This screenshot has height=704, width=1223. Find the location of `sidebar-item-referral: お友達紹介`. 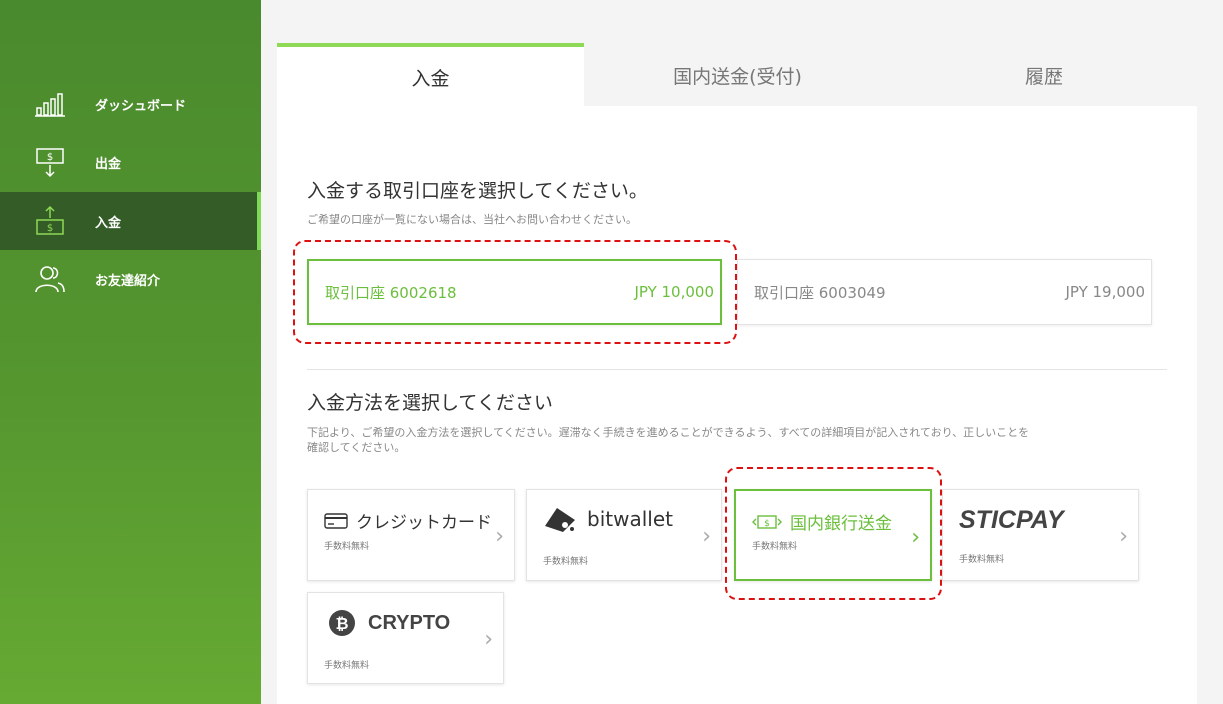

sidebar-item-referral: お友達紹介 is located at coordinates (130, 279).